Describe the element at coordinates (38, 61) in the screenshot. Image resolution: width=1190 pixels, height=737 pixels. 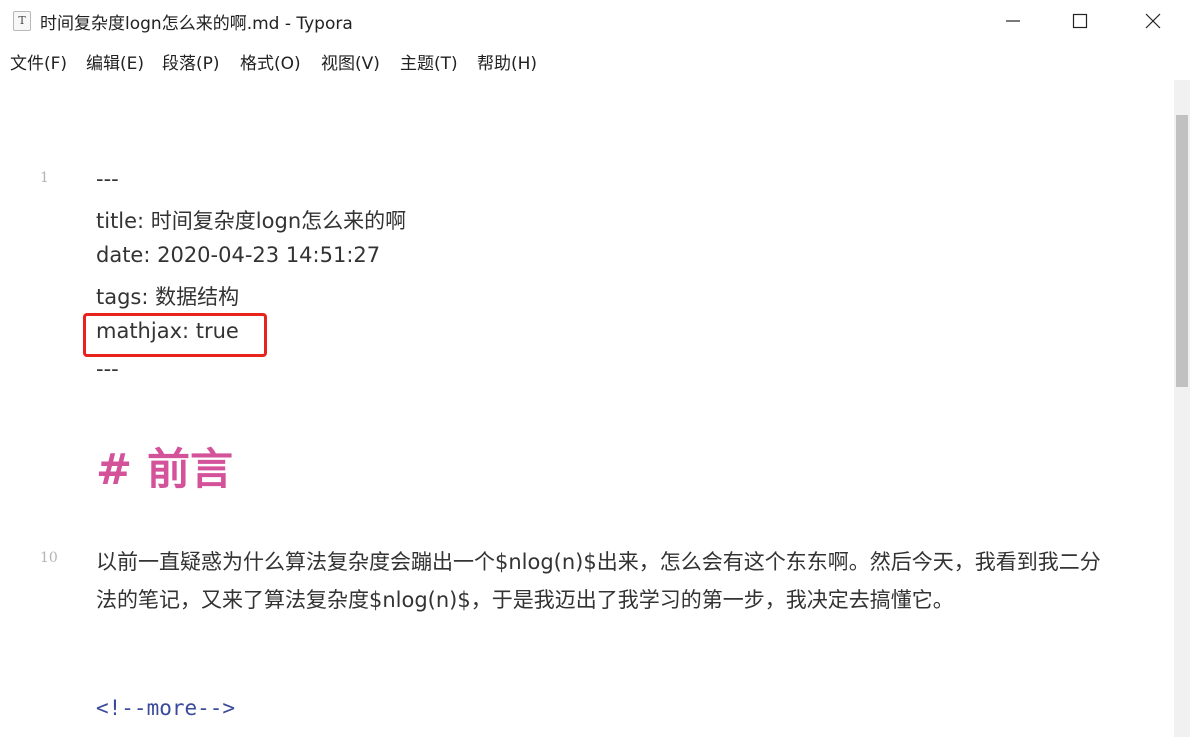
I see `menu-file: 文件(F)` at that location.